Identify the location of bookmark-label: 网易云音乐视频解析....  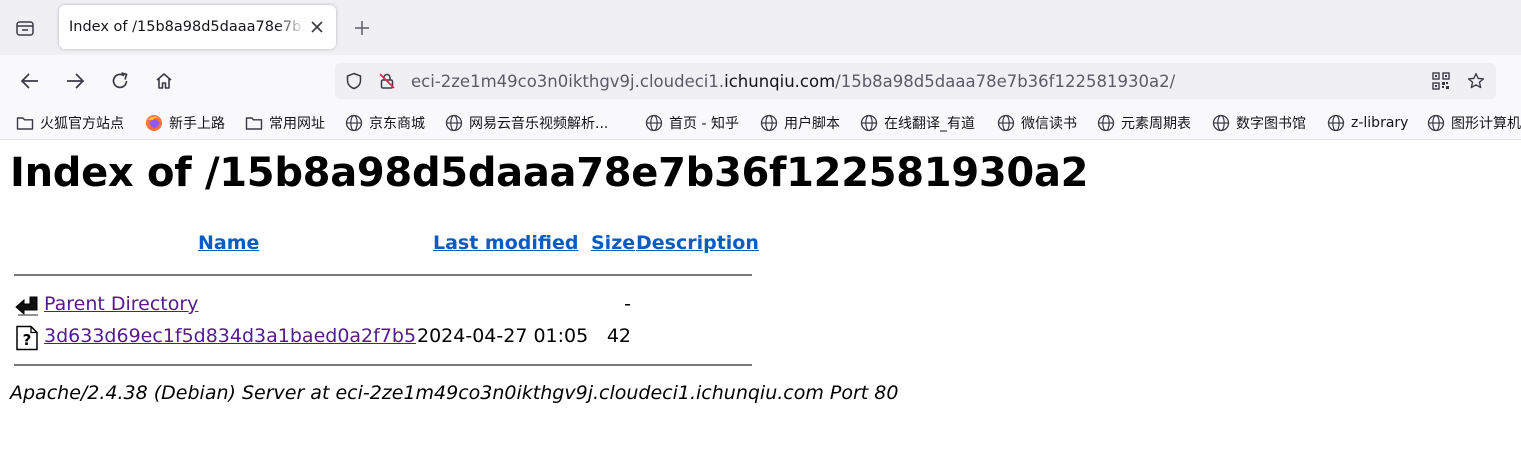
(539, 124).